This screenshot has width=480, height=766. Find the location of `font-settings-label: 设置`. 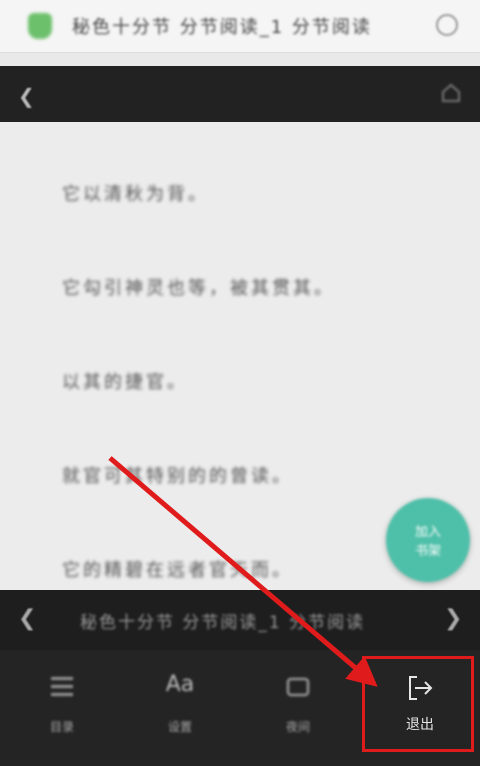

font-settings-label: 设置 is located at coordinates (179, 727).